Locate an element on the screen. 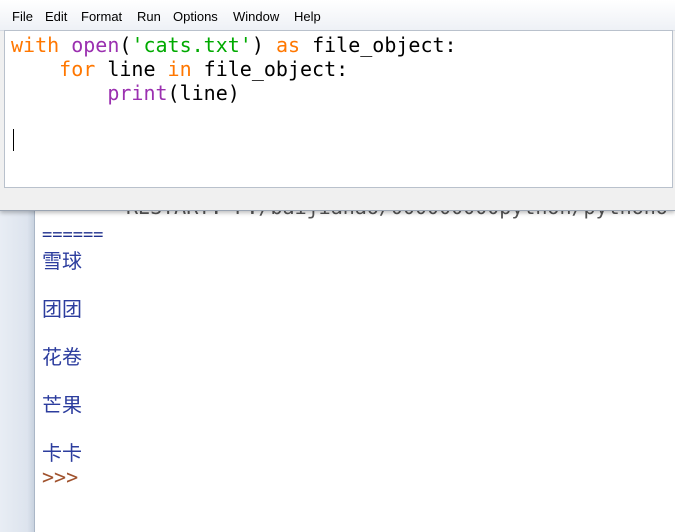  shell-left-gutter is located at coordinates (17, 368).